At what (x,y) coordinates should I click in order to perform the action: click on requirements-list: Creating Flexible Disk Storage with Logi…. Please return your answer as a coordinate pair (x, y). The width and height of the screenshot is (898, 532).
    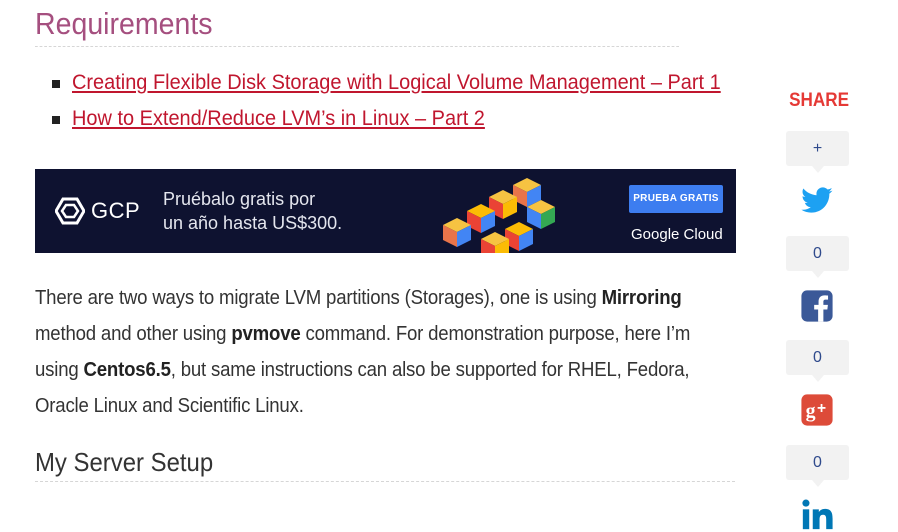
    Looking at the image, I should click on (403, 104).